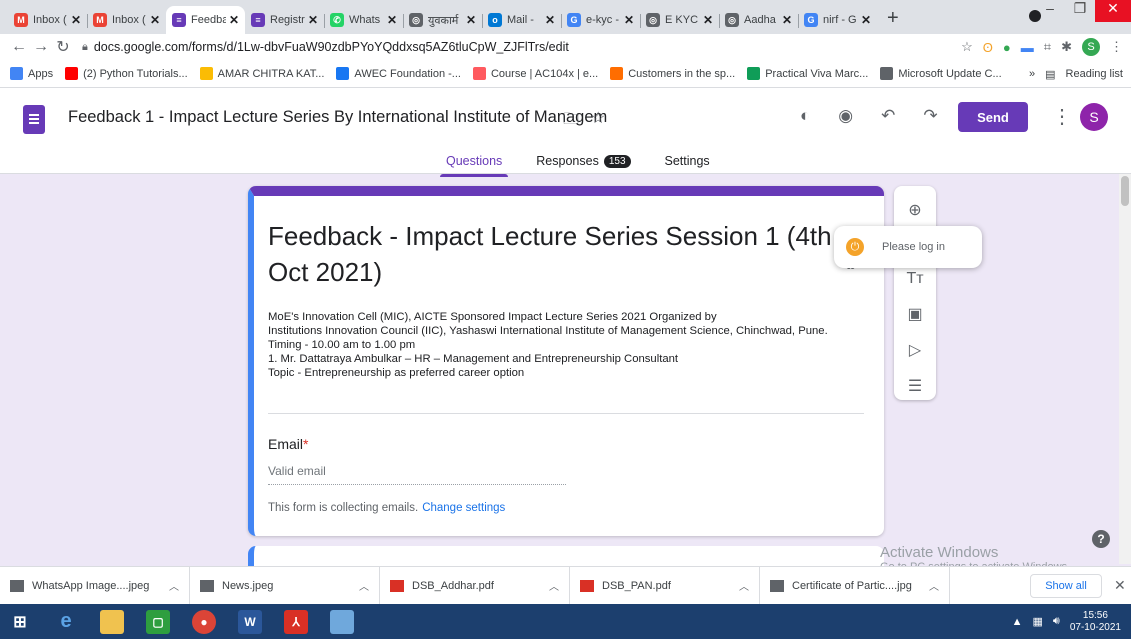 Image resolution: width=1131 pixels, height=639 pixels. Describe the element at coordinates (855, 585) in the screenshot. I see `download-item: Certificate of Partic....jpg ︿` at that location.